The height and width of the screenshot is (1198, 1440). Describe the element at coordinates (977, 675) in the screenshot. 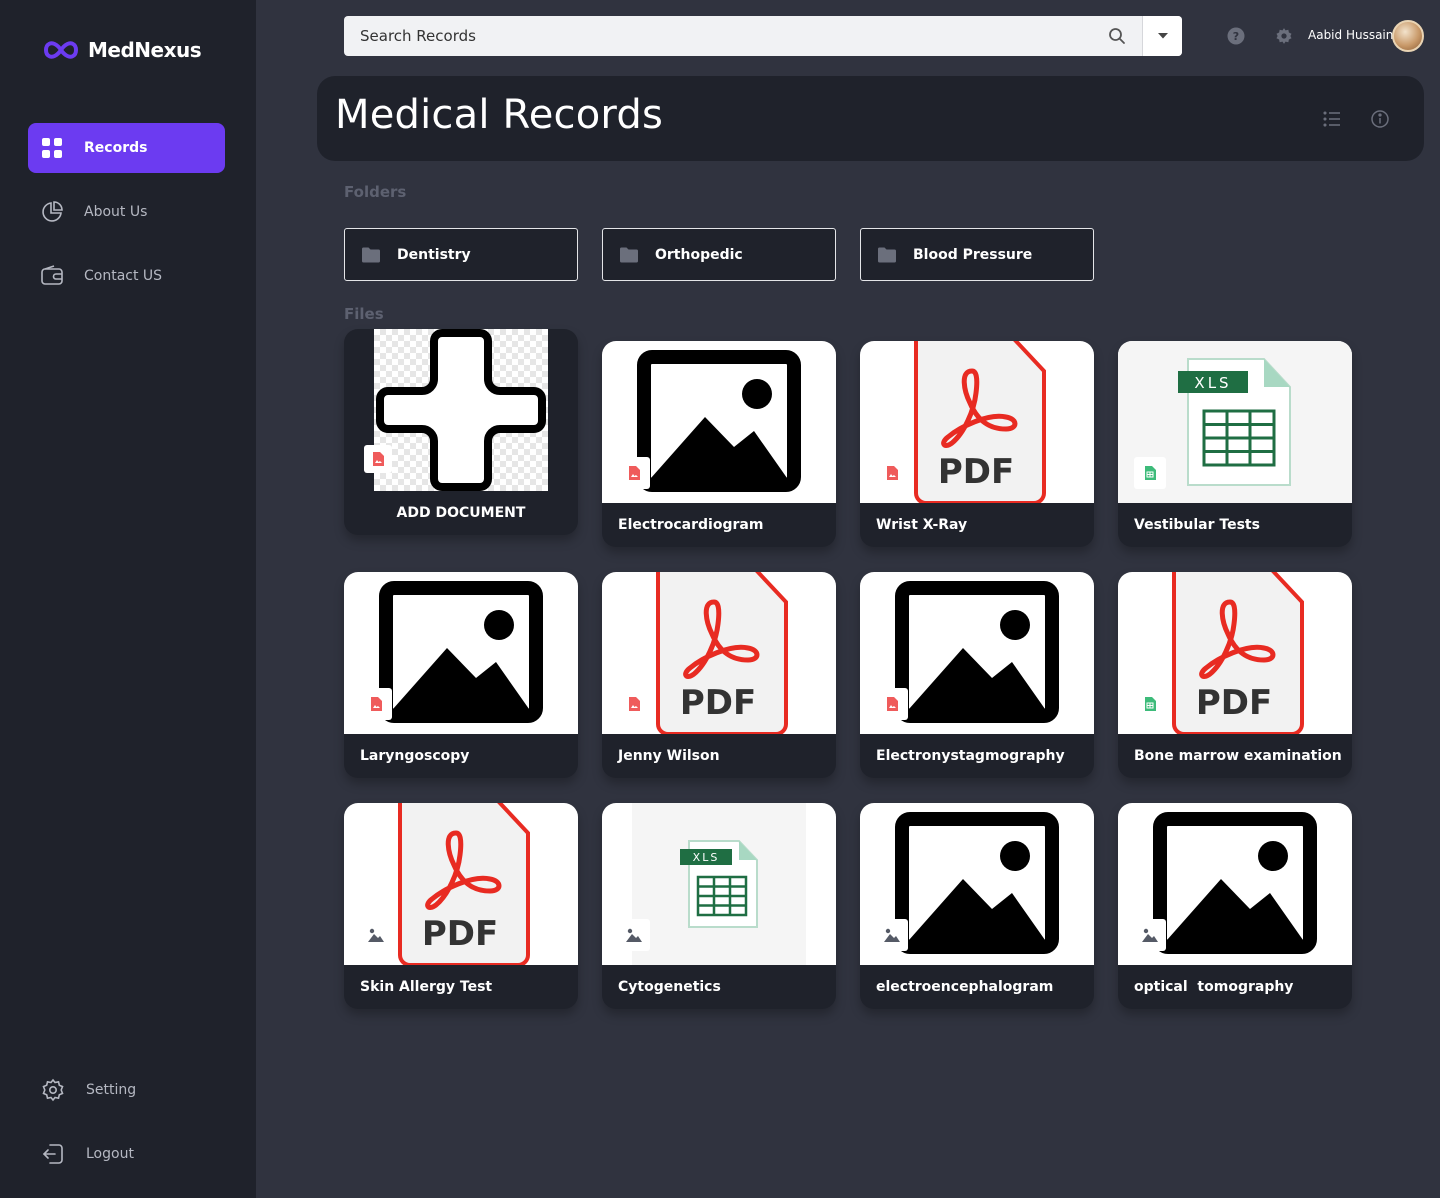

I see `file-card: Electronystagmography` at that location.